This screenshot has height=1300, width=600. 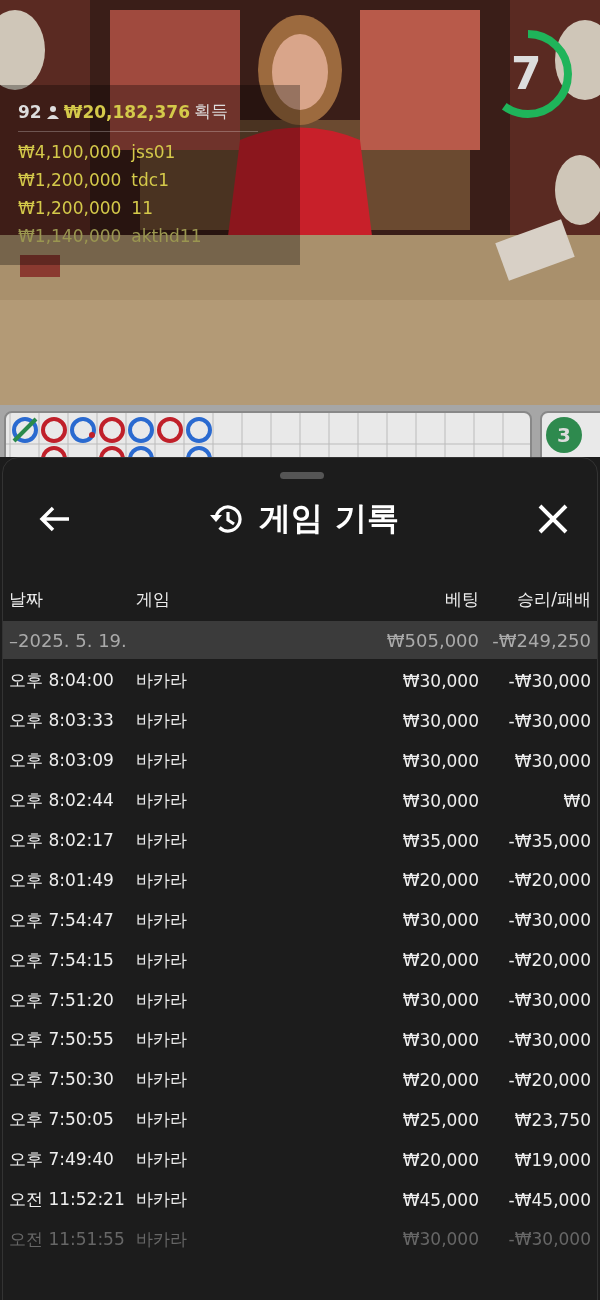 What do you see at coordinates (62, 920) in the screenshot?
I see `time-cell-text: 오후 7:54:47` at bounding box center [62, 920].